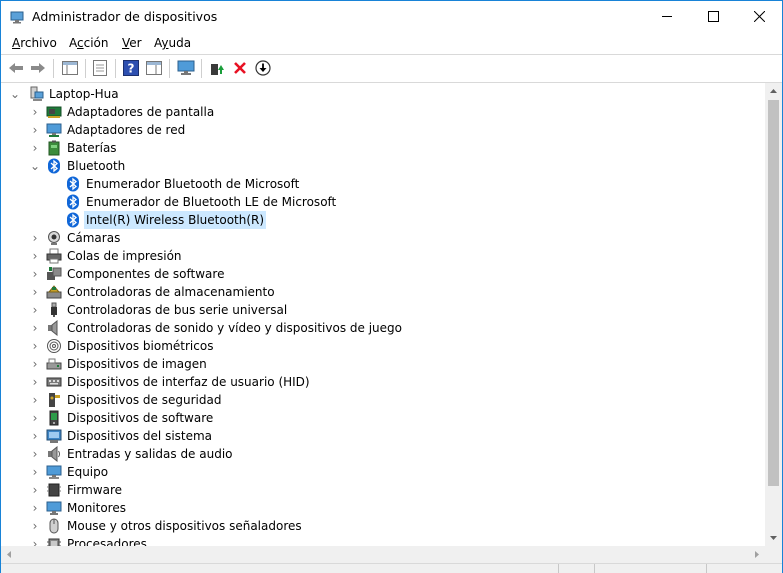 The width and height of the screenshot is (783, 573). Describe the element at coordinates (381, 364) in the screenshot. I see `tree-category: › Dispositivos de imagen` at that location.